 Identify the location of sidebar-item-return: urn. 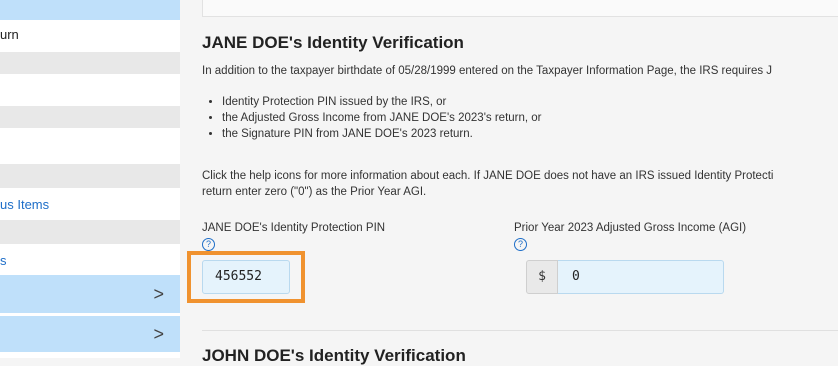
(90, 35).